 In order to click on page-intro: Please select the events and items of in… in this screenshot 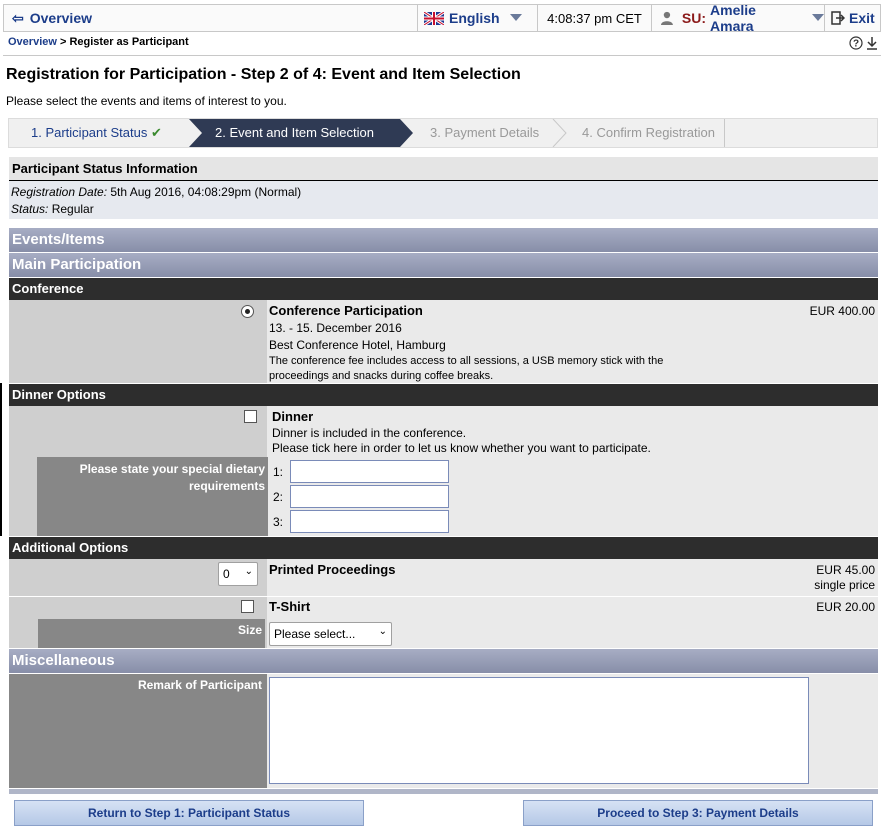, I will do `click(146, 101)`.